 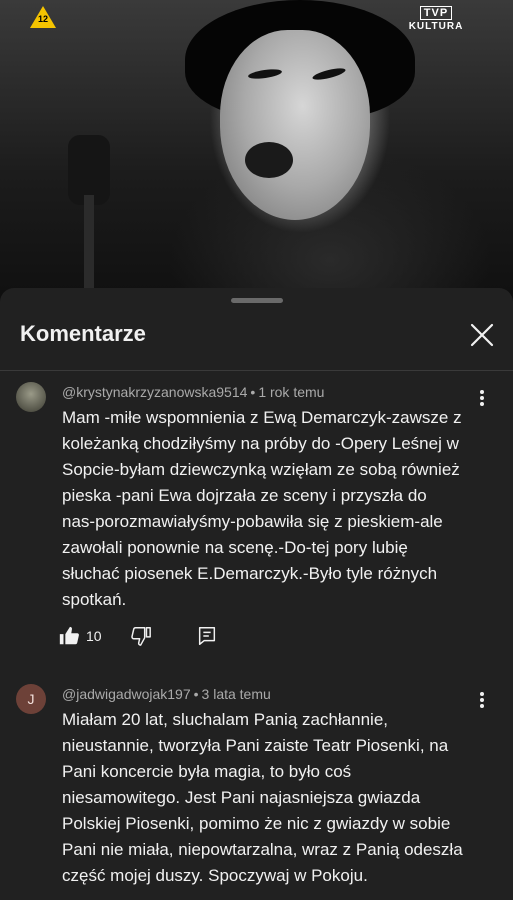 I want to click on video-frame-face, so click(x=295, y=125).